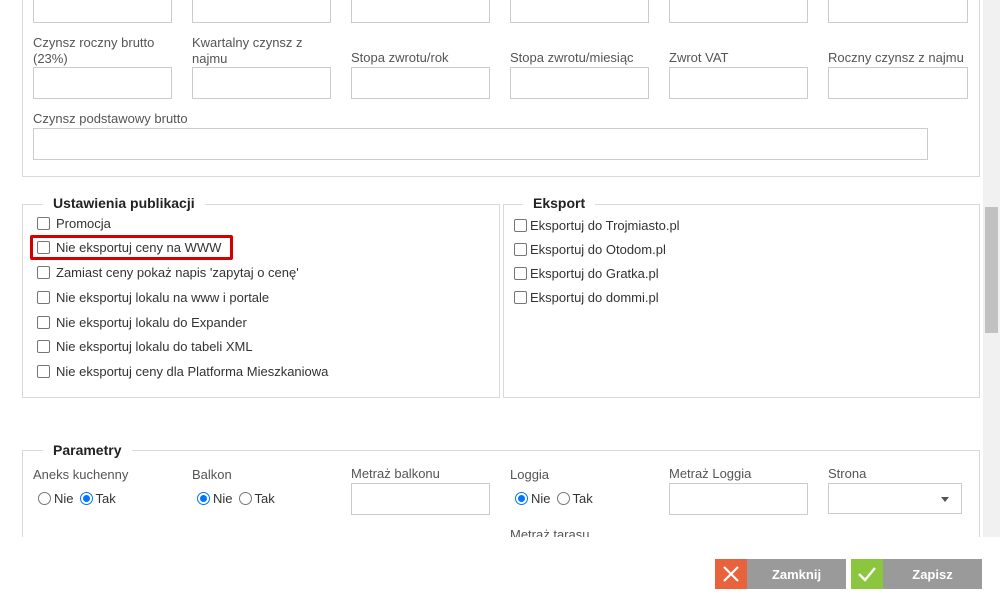  I want to click on stopa-zwrotu-miesiac-label: Stopa zwrotu/miesiąc, so click(572, 57).